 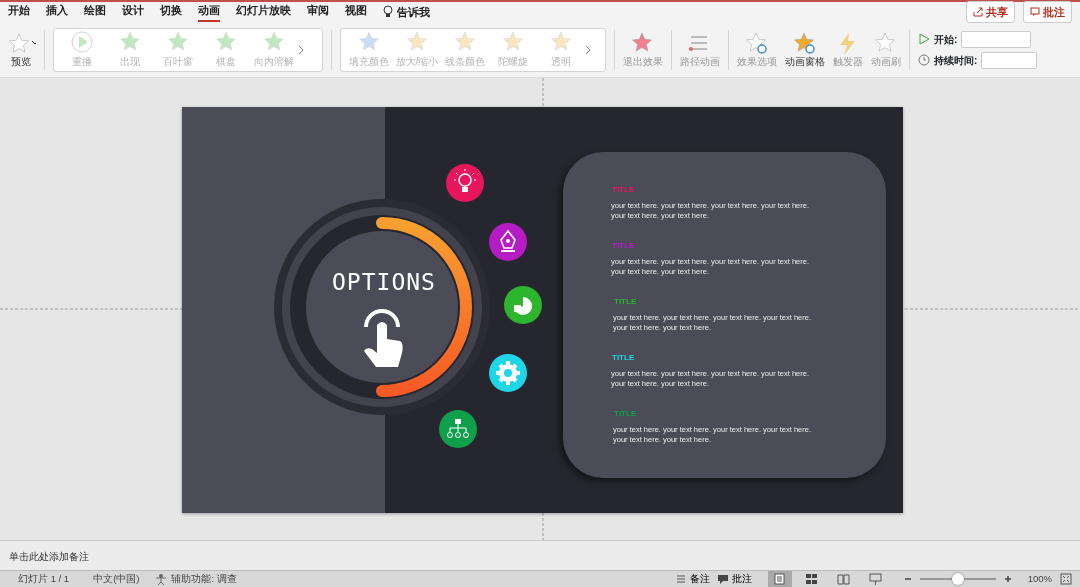 What do you see at coordinates (680, 579) in the screenshot?
I see `lines-icon` at bounding box center [680, 579].